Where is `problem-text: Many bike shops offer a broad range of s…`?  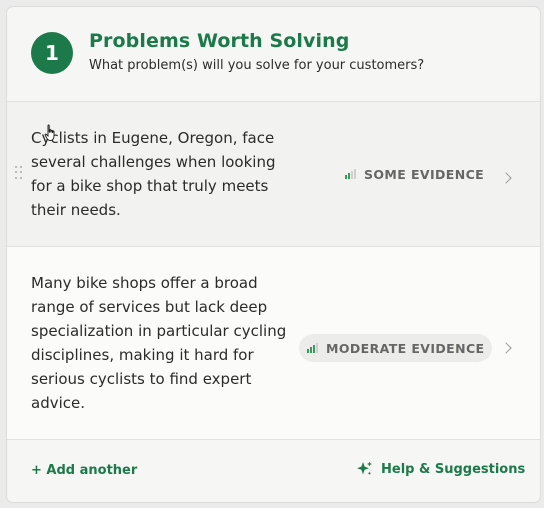
problem-text: Many bike shops offer a broad range of s… is located at coordinates (162, 343).